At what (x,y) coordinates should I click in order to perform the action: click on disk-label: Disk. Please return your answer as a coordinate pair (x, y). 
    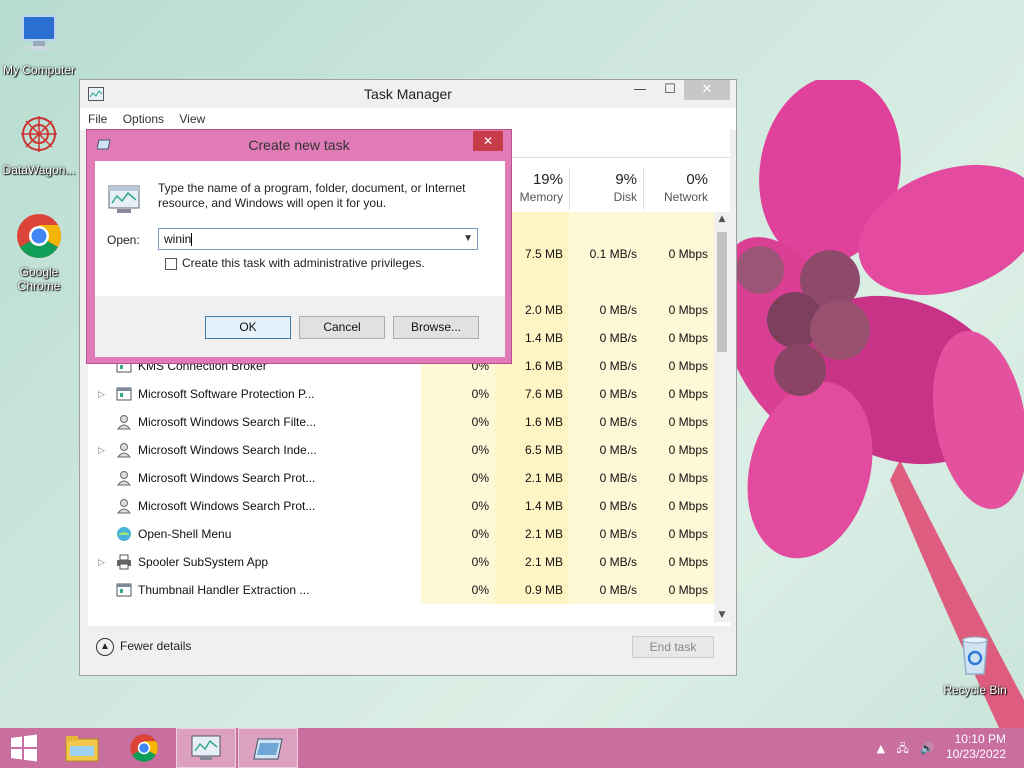
    Looking at the image, I should click on (625, 197).